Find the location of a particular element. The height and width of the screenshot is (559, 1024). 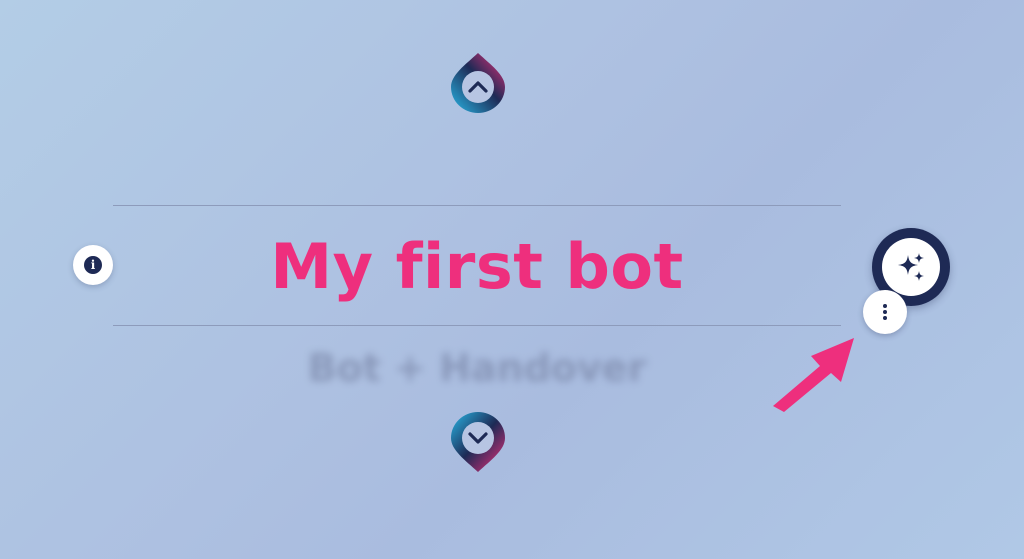

bottom-divider is located at coordinates (477, 325).